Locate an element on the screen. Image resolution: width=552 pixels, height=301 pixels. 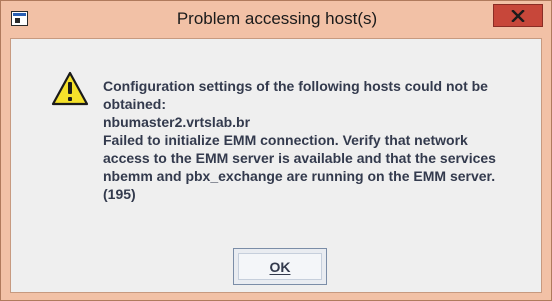
host-name: nbumaster2.vrtslab.br is located at coordinates (177, 122).